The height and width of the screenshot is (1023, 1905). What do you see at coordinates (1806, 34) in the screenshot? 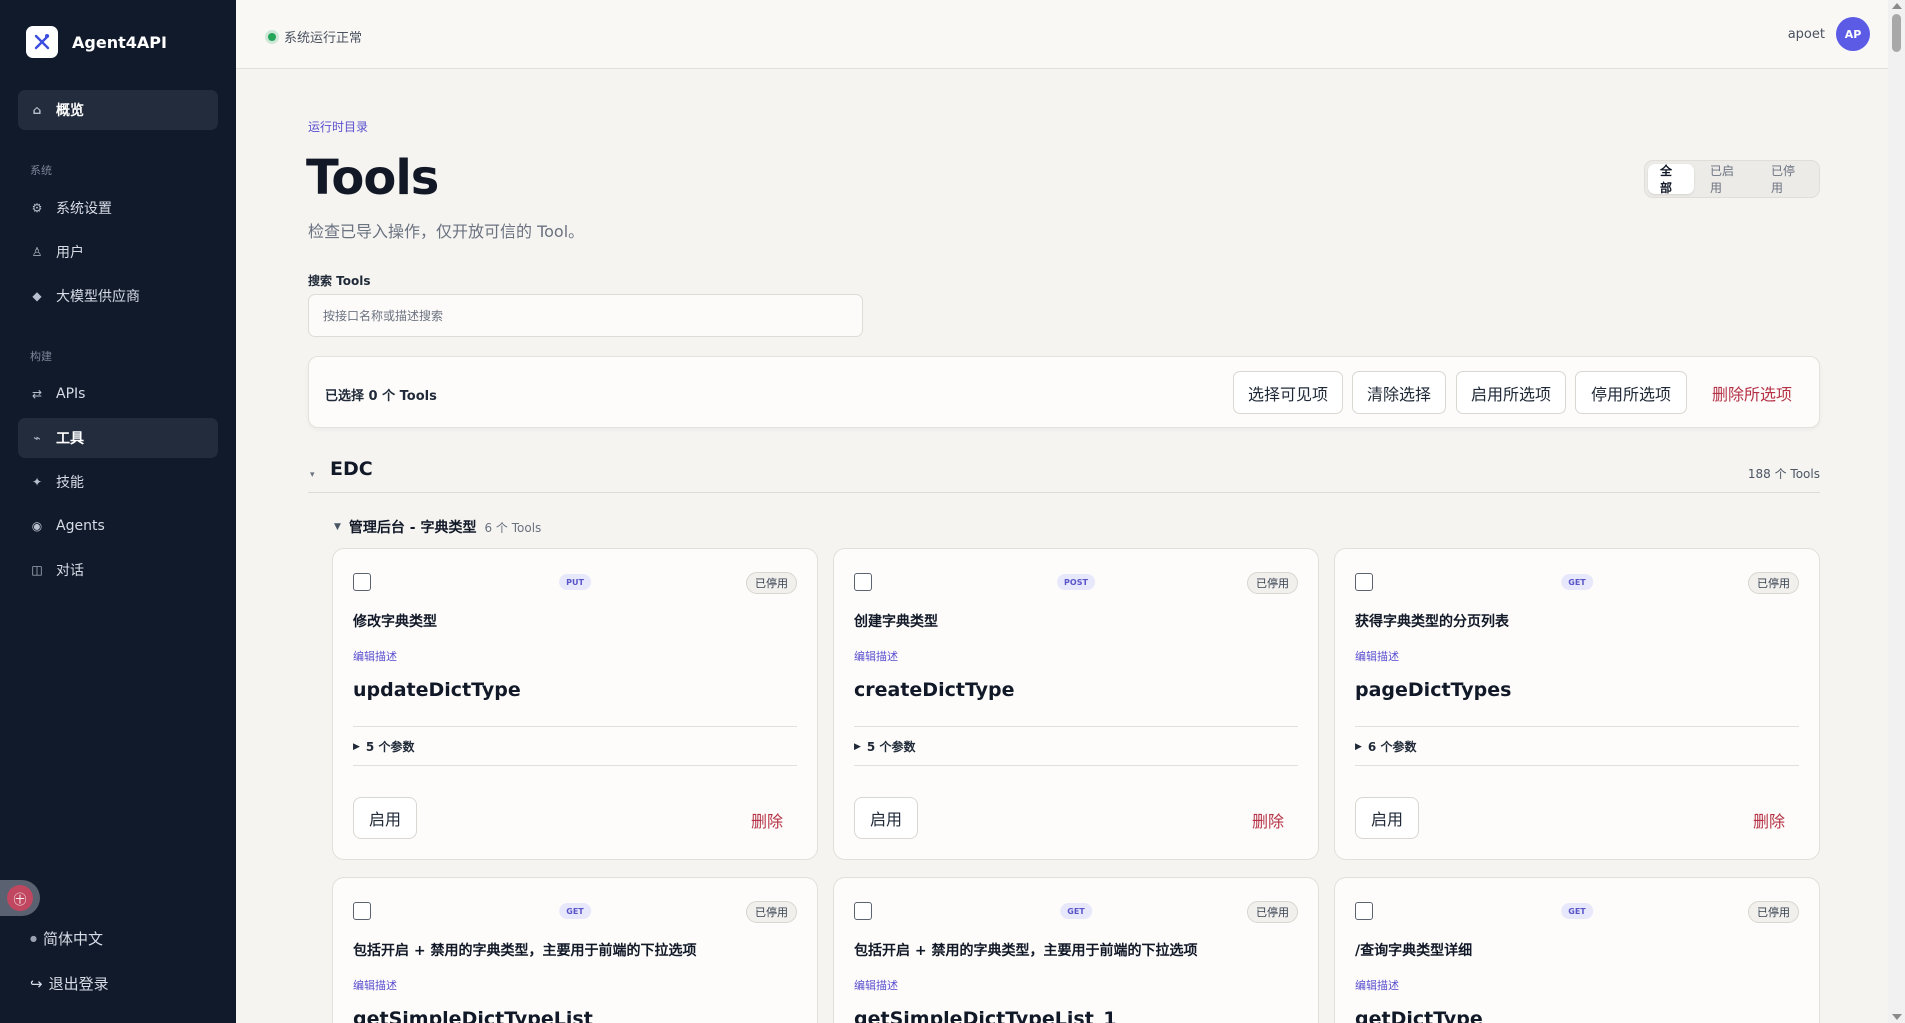
I see `user-name: apoet` at bounding box center [1806, 34].